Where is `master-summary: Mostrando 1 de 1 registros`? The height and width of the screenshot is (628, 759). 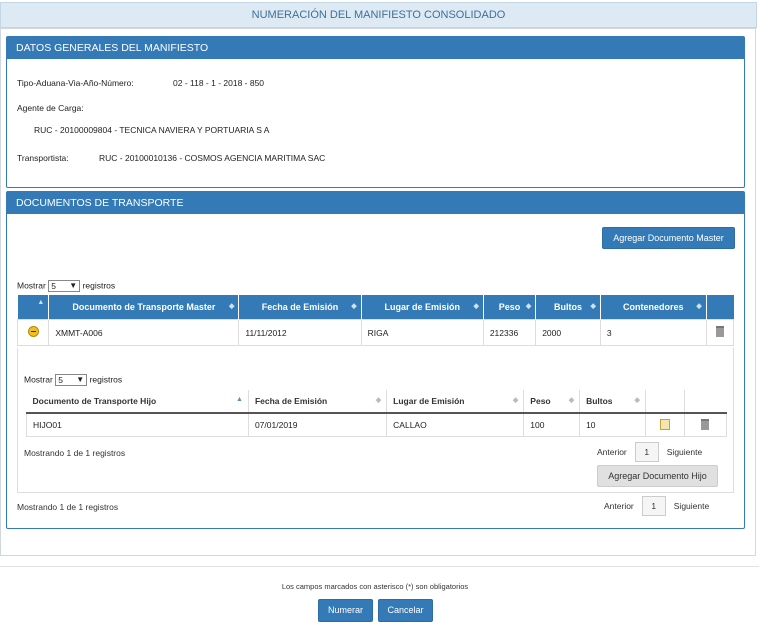 master-summary: Mostrando 1 de 1 registros is located at coordinates (68, 507).